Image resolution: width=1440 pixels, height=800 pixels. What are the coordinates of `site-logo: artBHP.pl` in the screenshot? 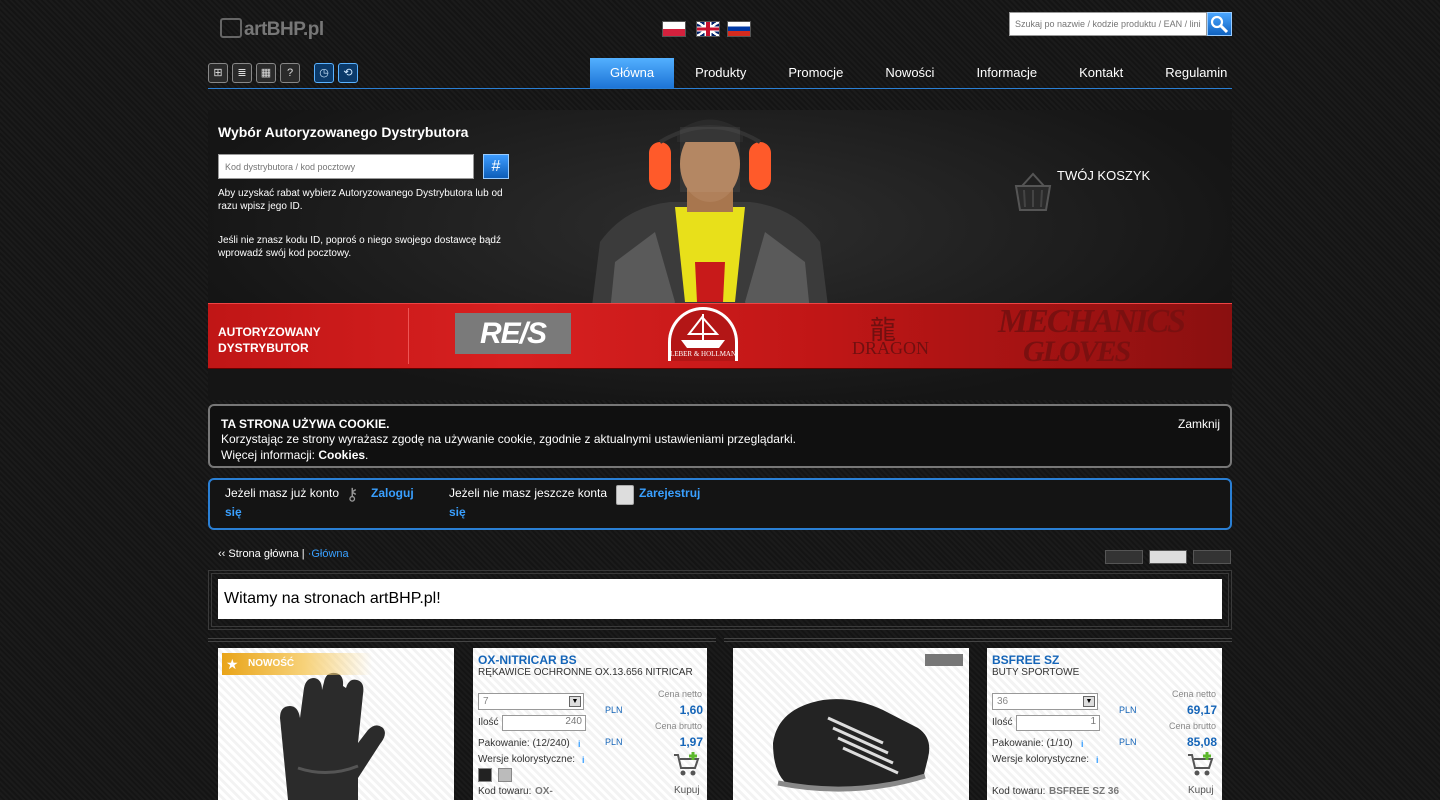 It's located at (272, 29).